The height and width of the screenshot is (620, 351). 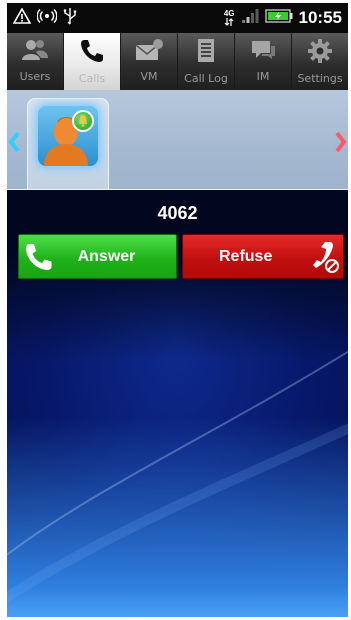 What do you see at coordinates (250, 18) in the screenshot?
I see `signal-icon` at bounding box center [250, 18].